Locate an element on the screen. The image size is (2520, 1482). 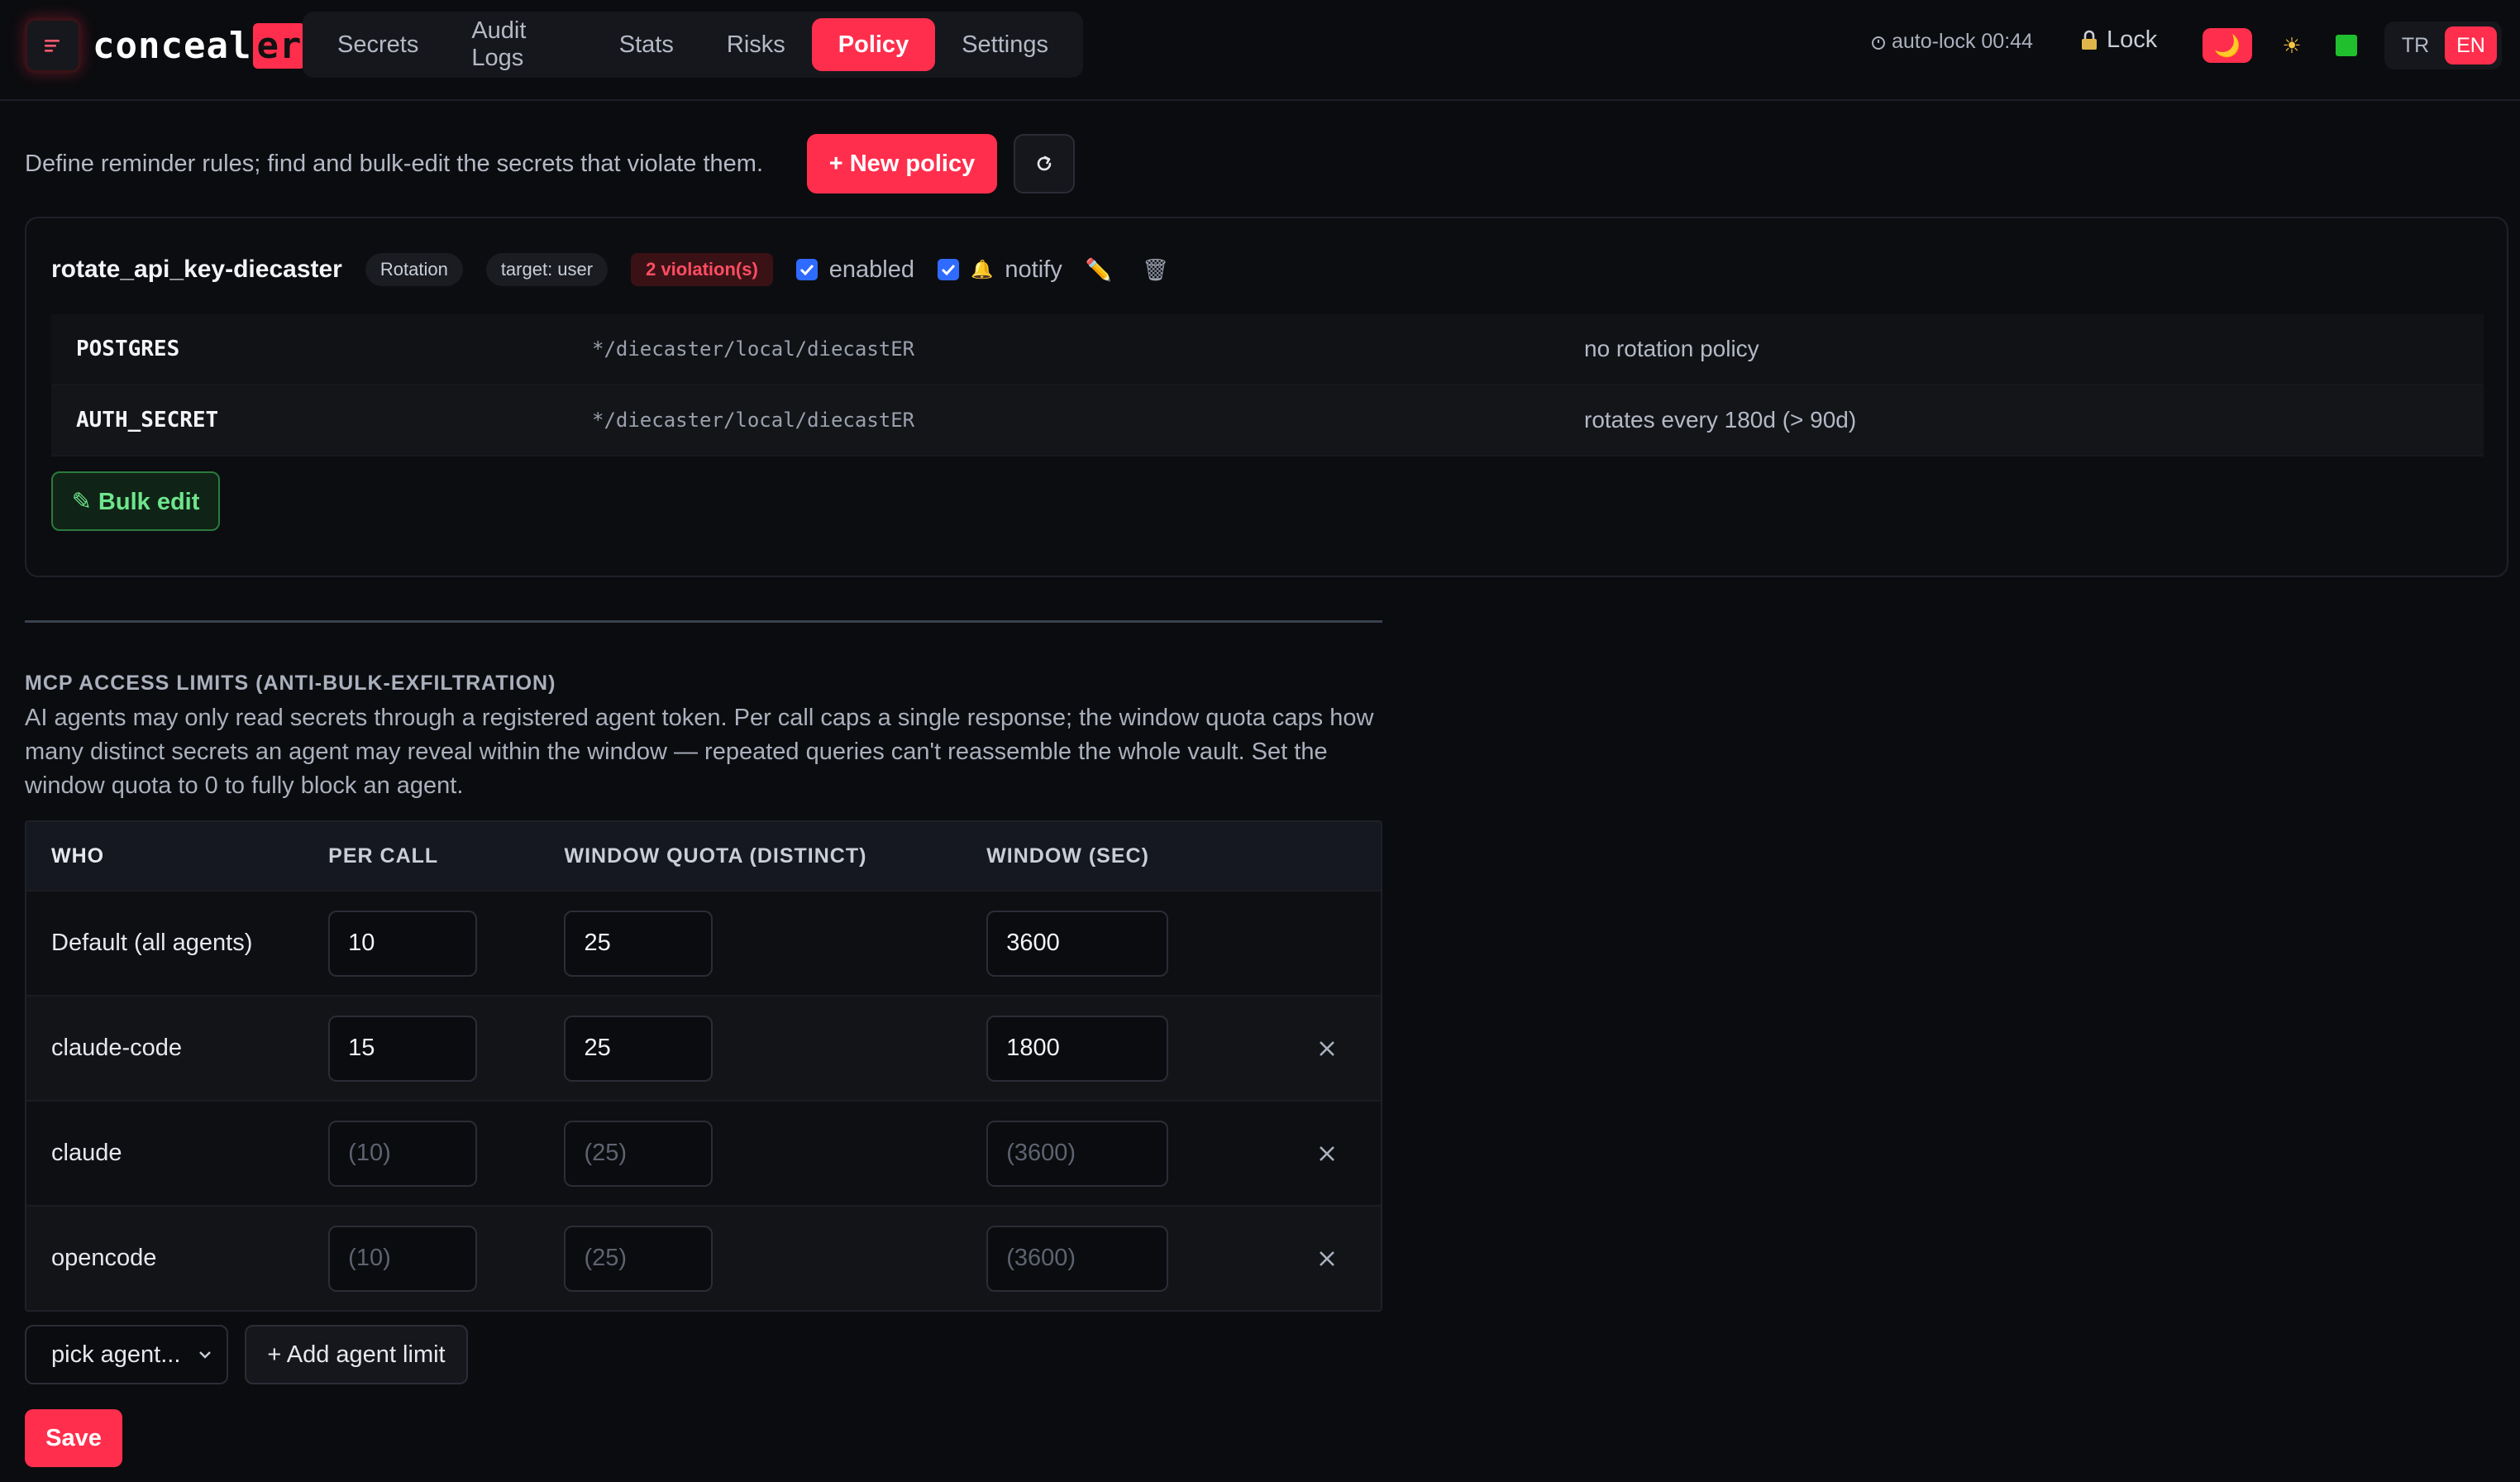
language-switcher: TR EN is located at coordinates (2443, 45).